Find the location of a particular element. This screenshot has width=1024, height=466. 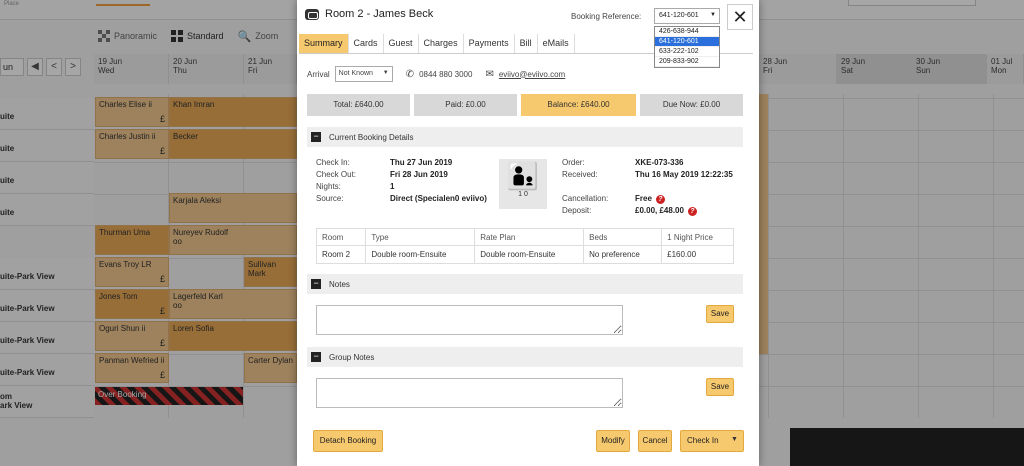

tab-guest: Guest is located at coordinates (401, 43).